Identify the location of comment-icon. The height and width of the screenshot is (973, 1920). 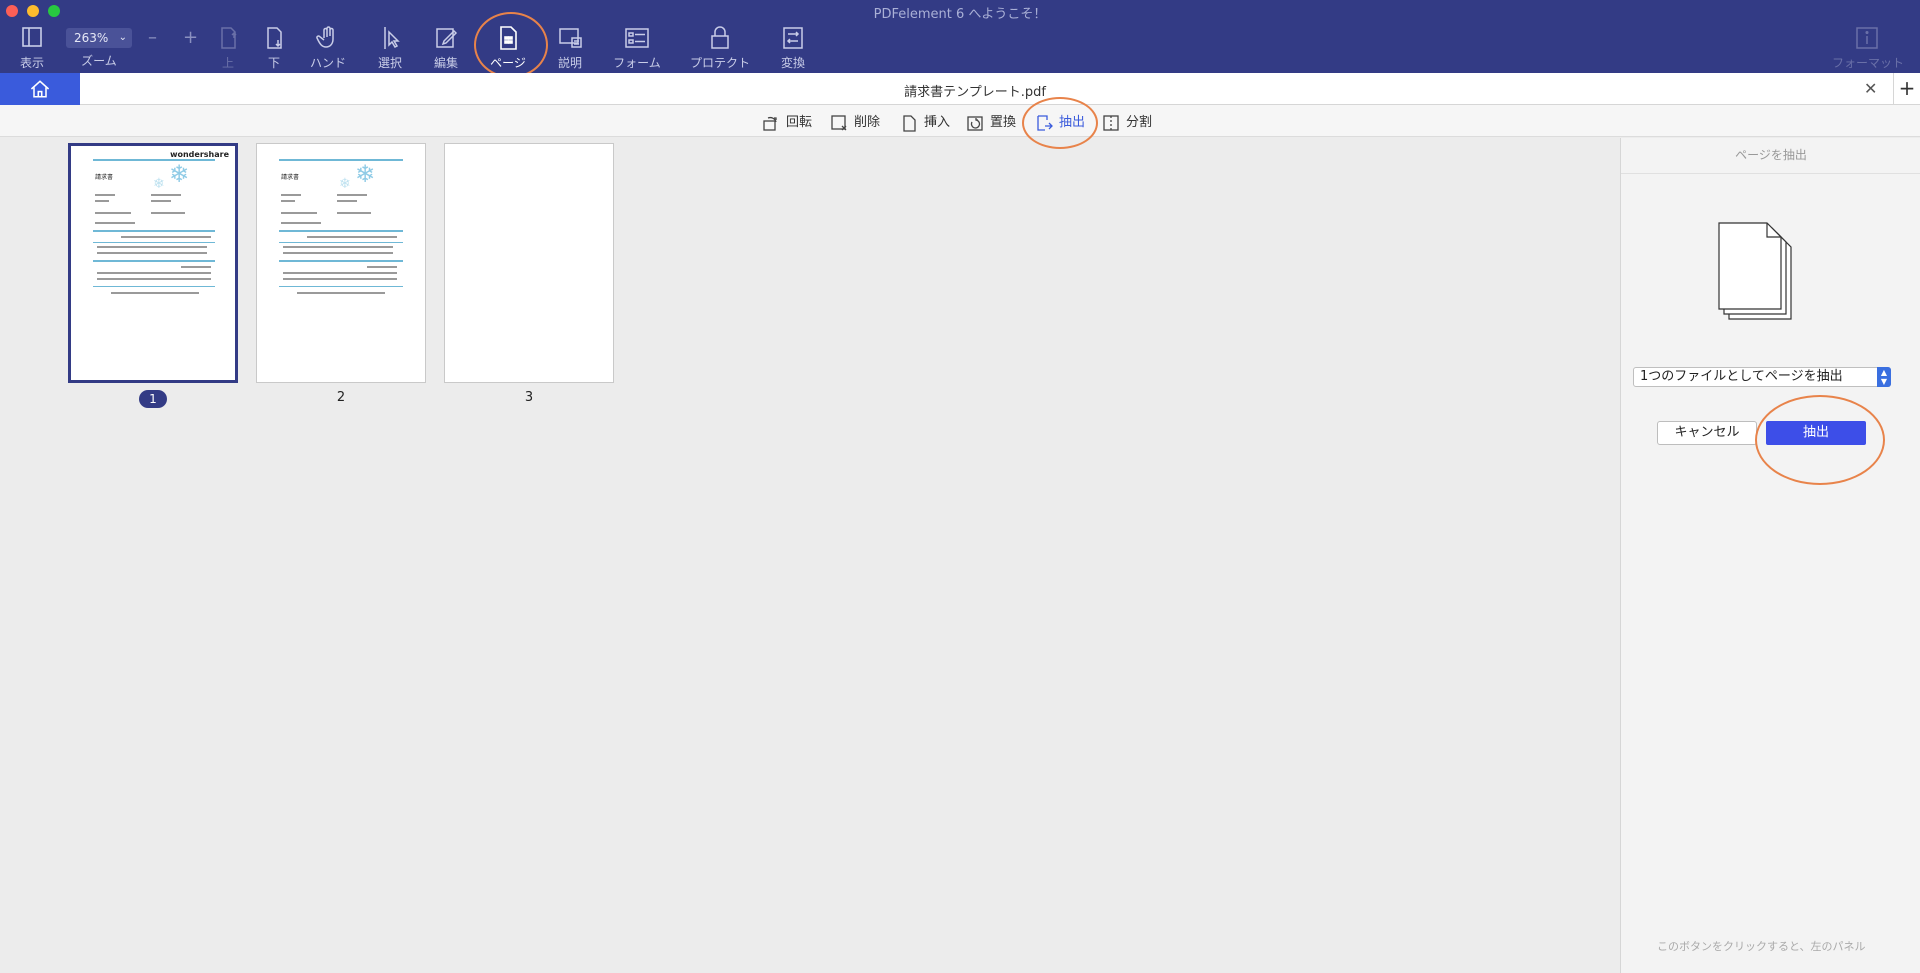
(570, 38).